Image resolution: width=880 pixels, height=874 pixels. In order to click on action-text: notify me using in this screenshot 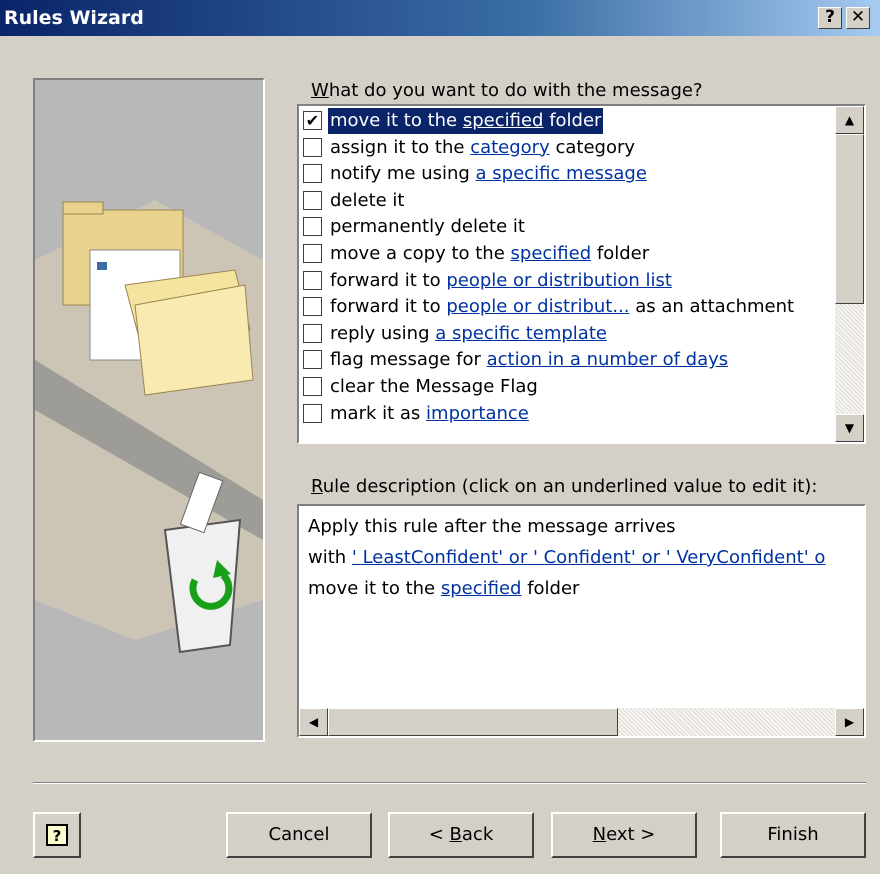, I will do `click(403, 174)`.